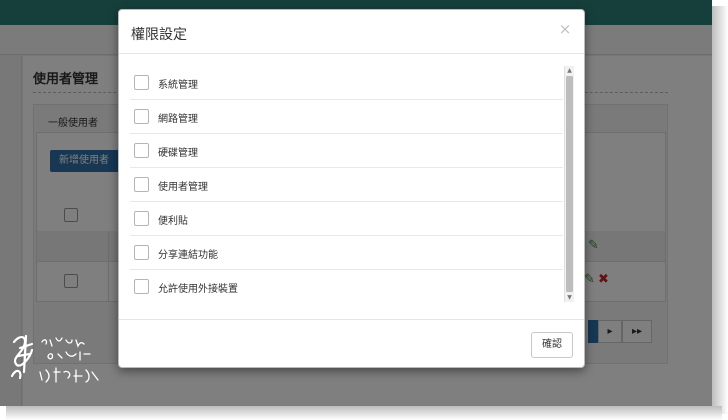 The height and width of the screenshot is (420, 728). I want to click on dialog-footer: 確認, so click(351, 343).